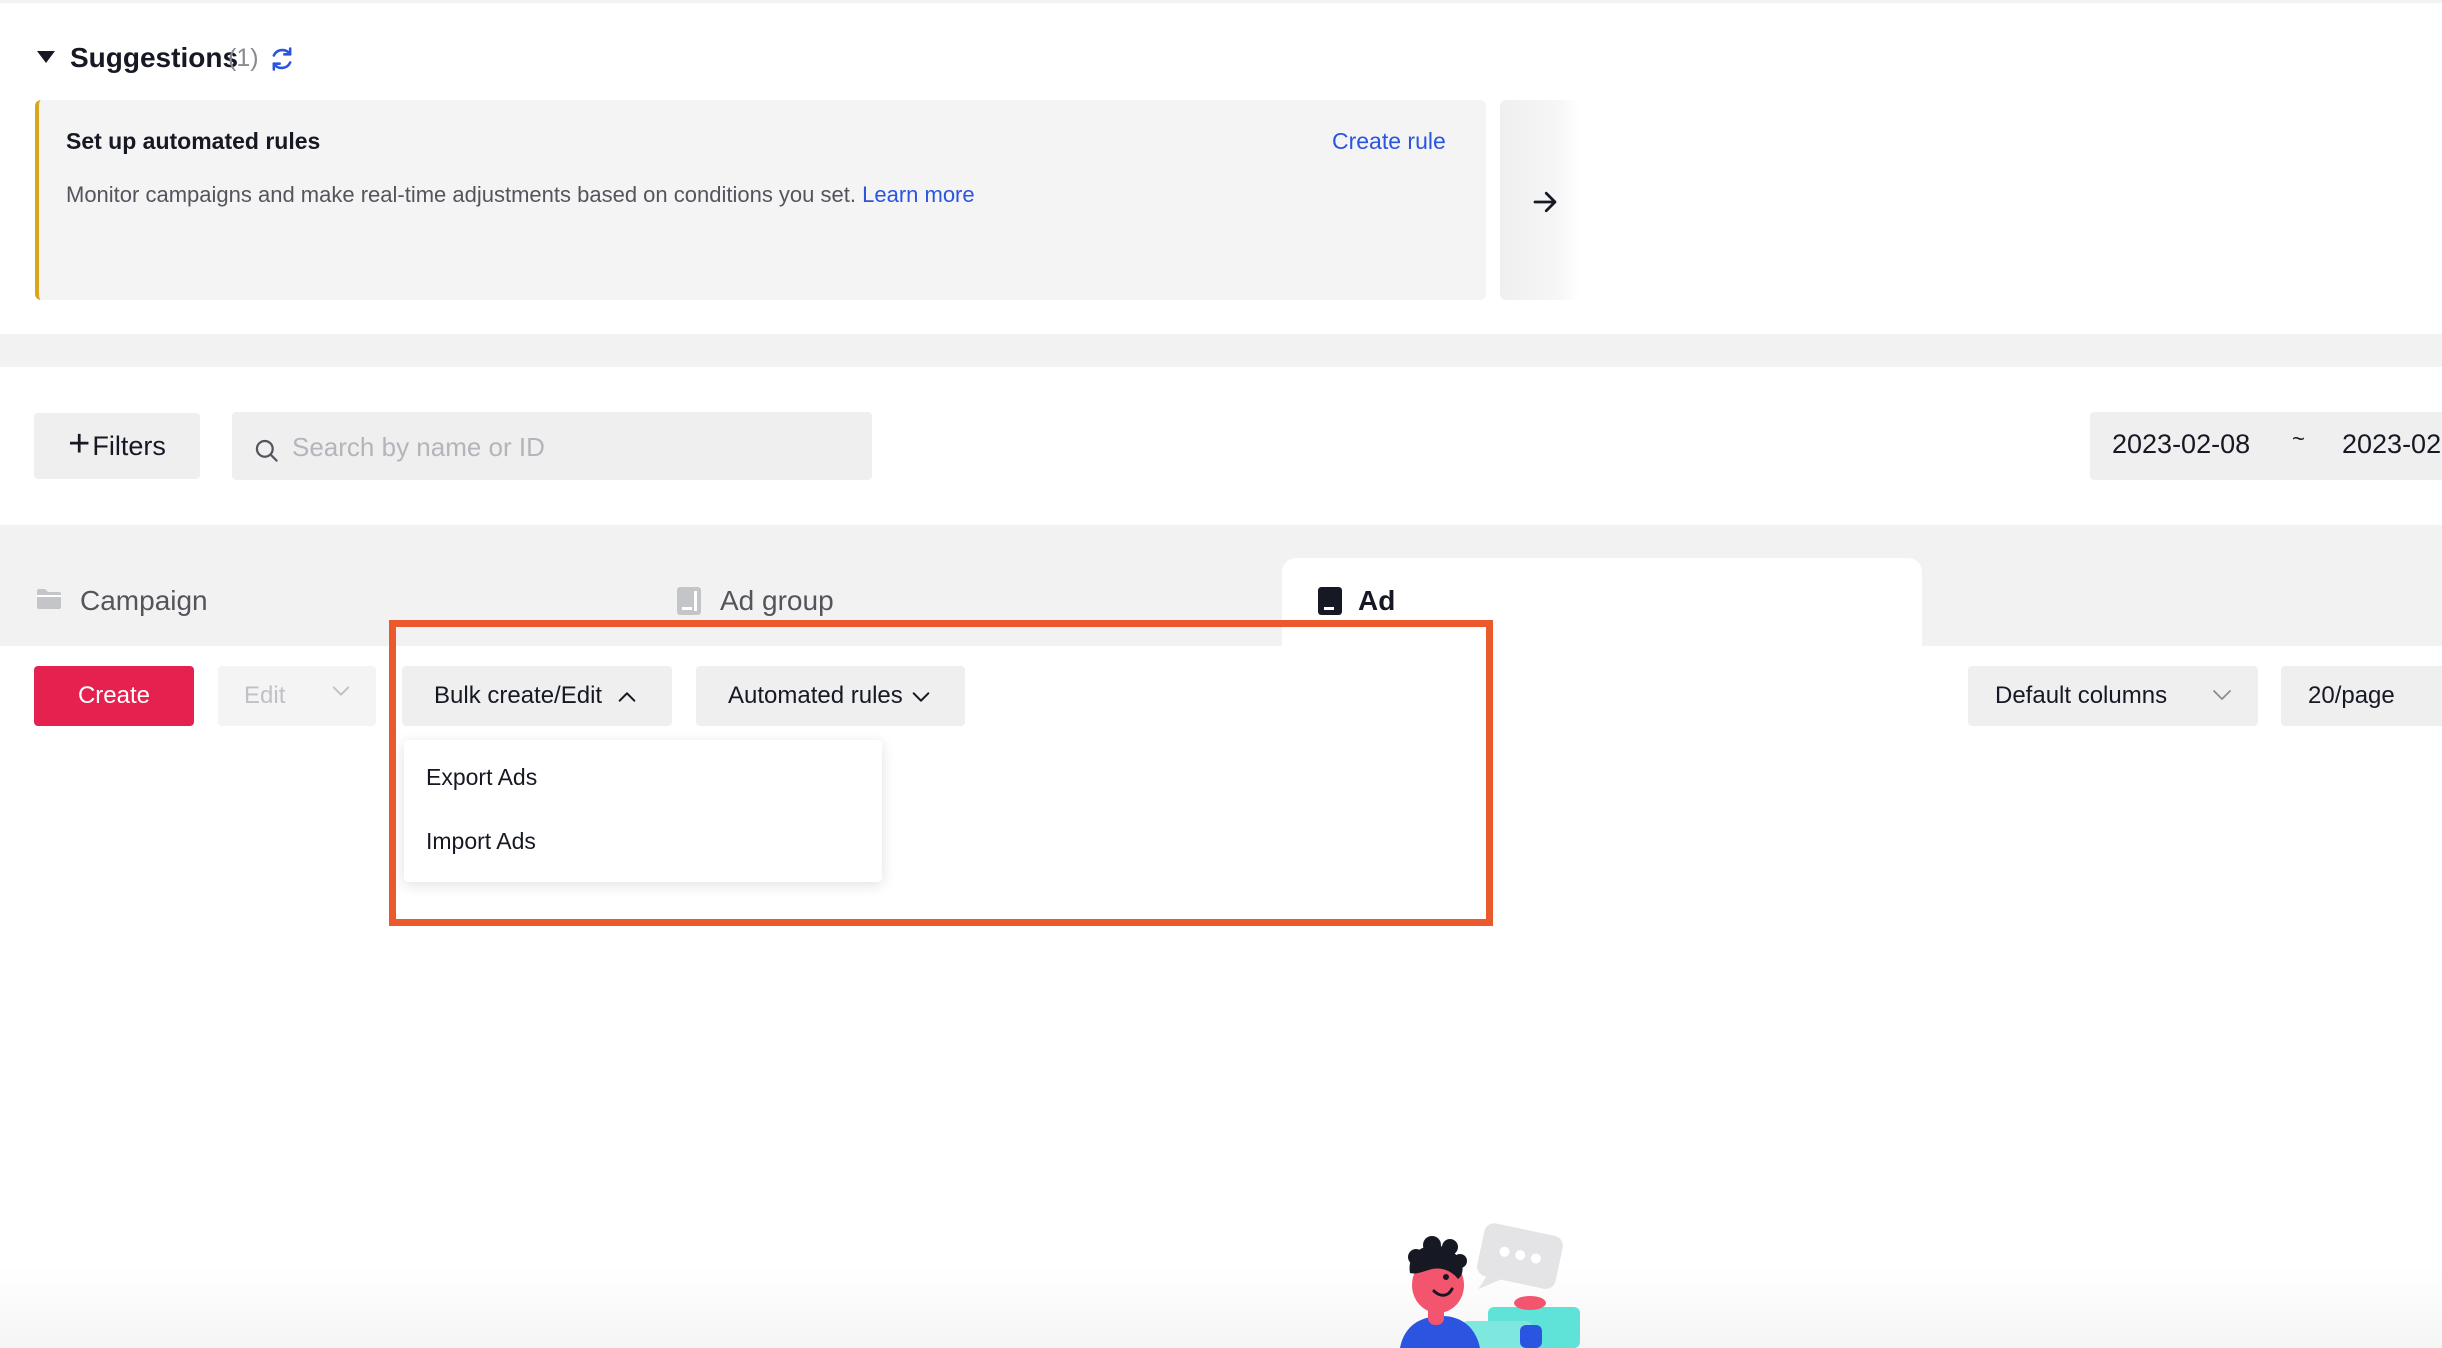 The height and width of the screenshot is (1348, 2442). Describe the element at coordinates (1376, 601) in the screenshot. I see `tab-ad: Ad` at that location.